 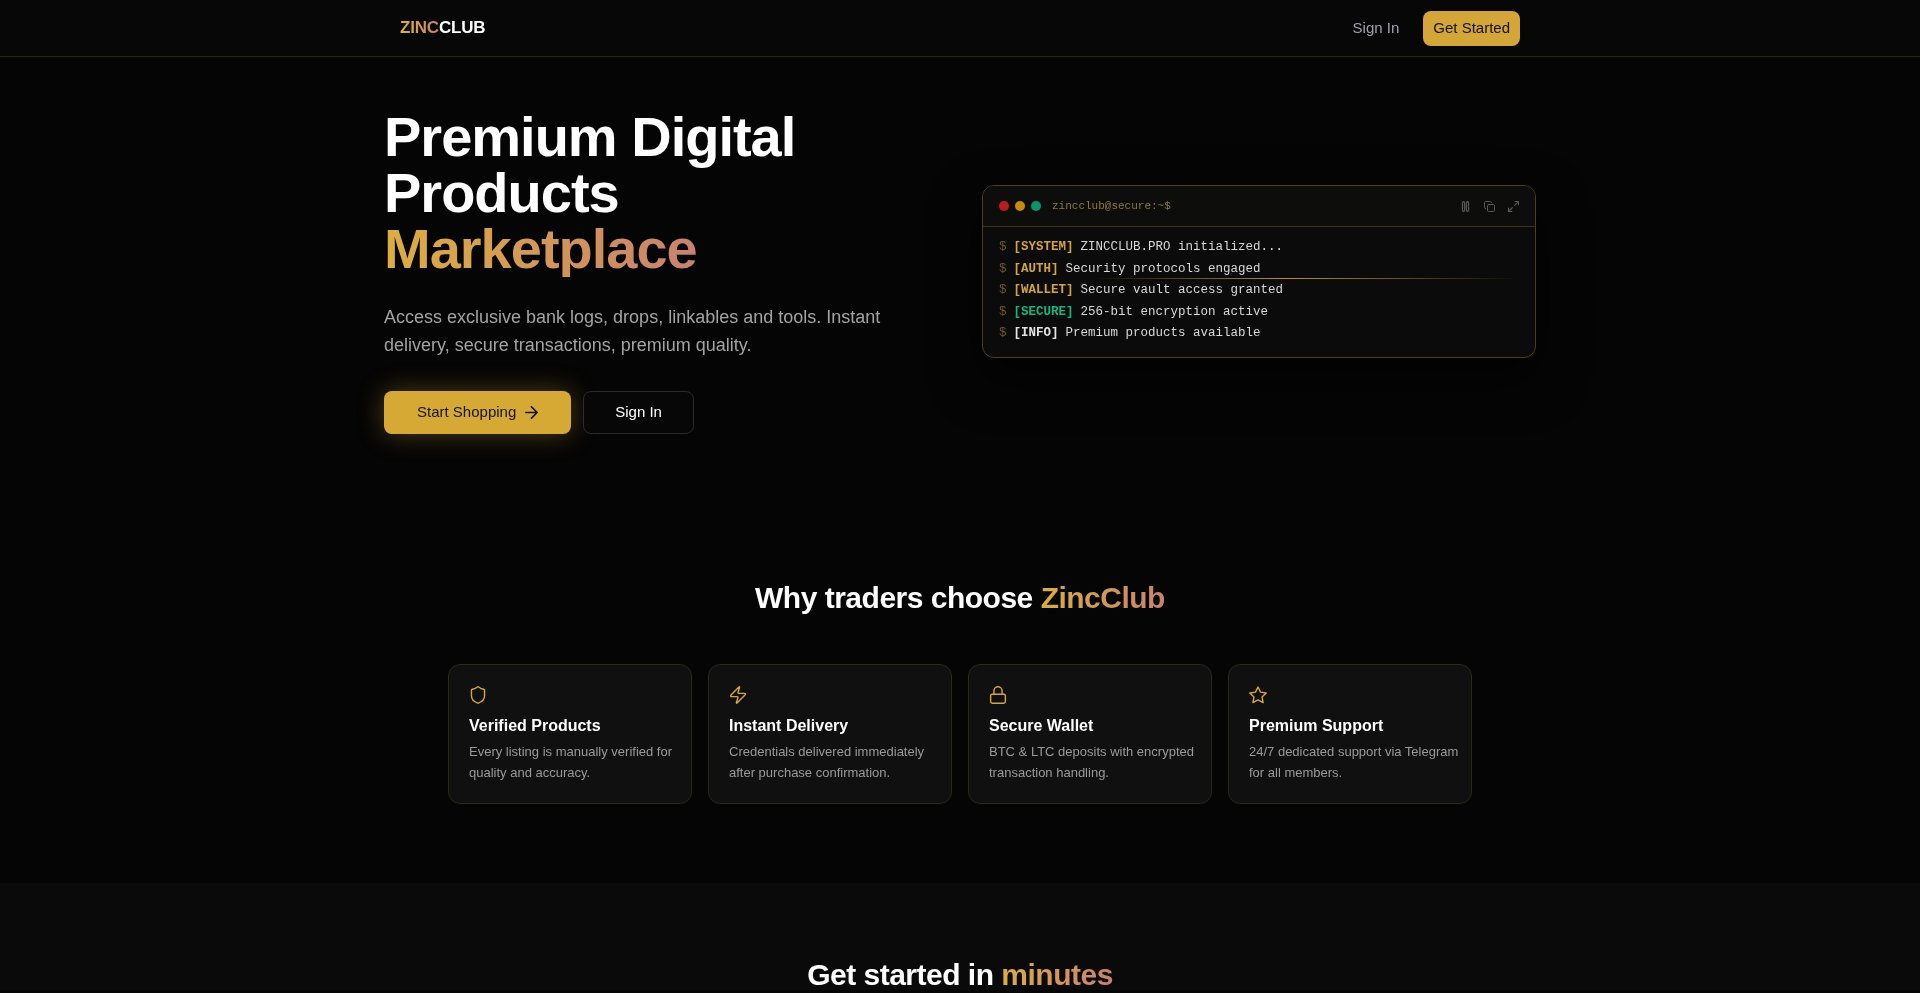 What do you see at coordinates (443, 28) in the screenshot?
I see `logo: ZINCCLUB` at bounding box center [443, 28].